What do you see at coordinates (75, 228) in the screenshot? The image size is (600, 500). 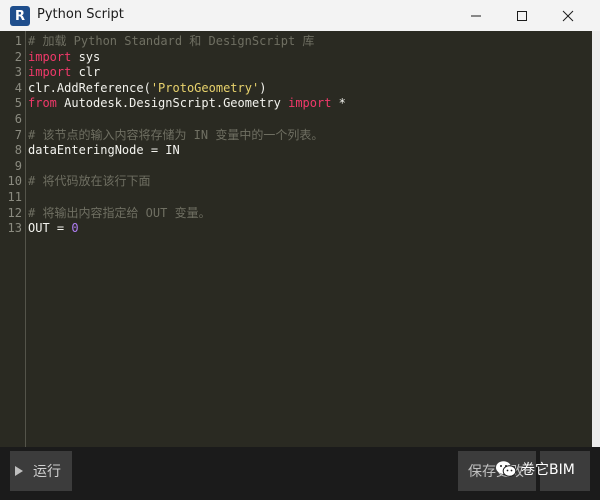 I see `code-token: 0` at bounding box center [75, 228].